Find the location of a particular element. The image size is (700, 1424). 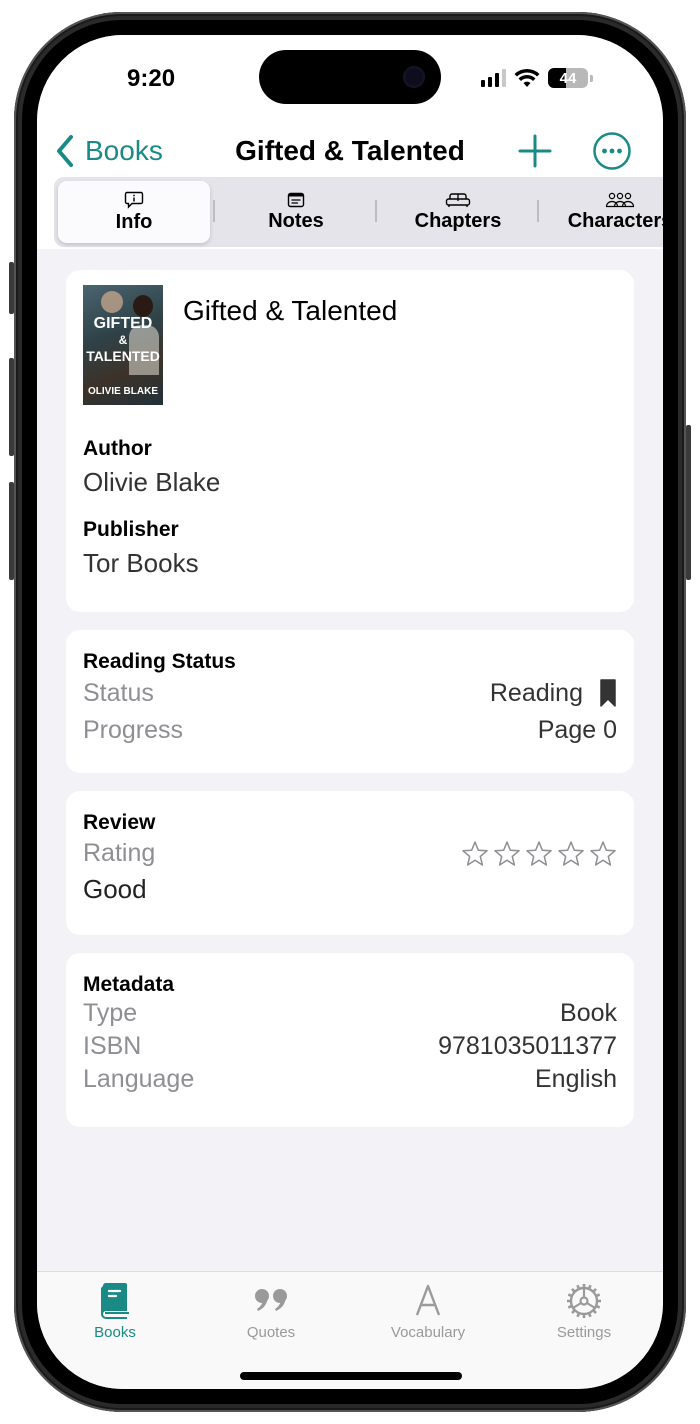

gear-icon is located at coordinates (584, 1301).